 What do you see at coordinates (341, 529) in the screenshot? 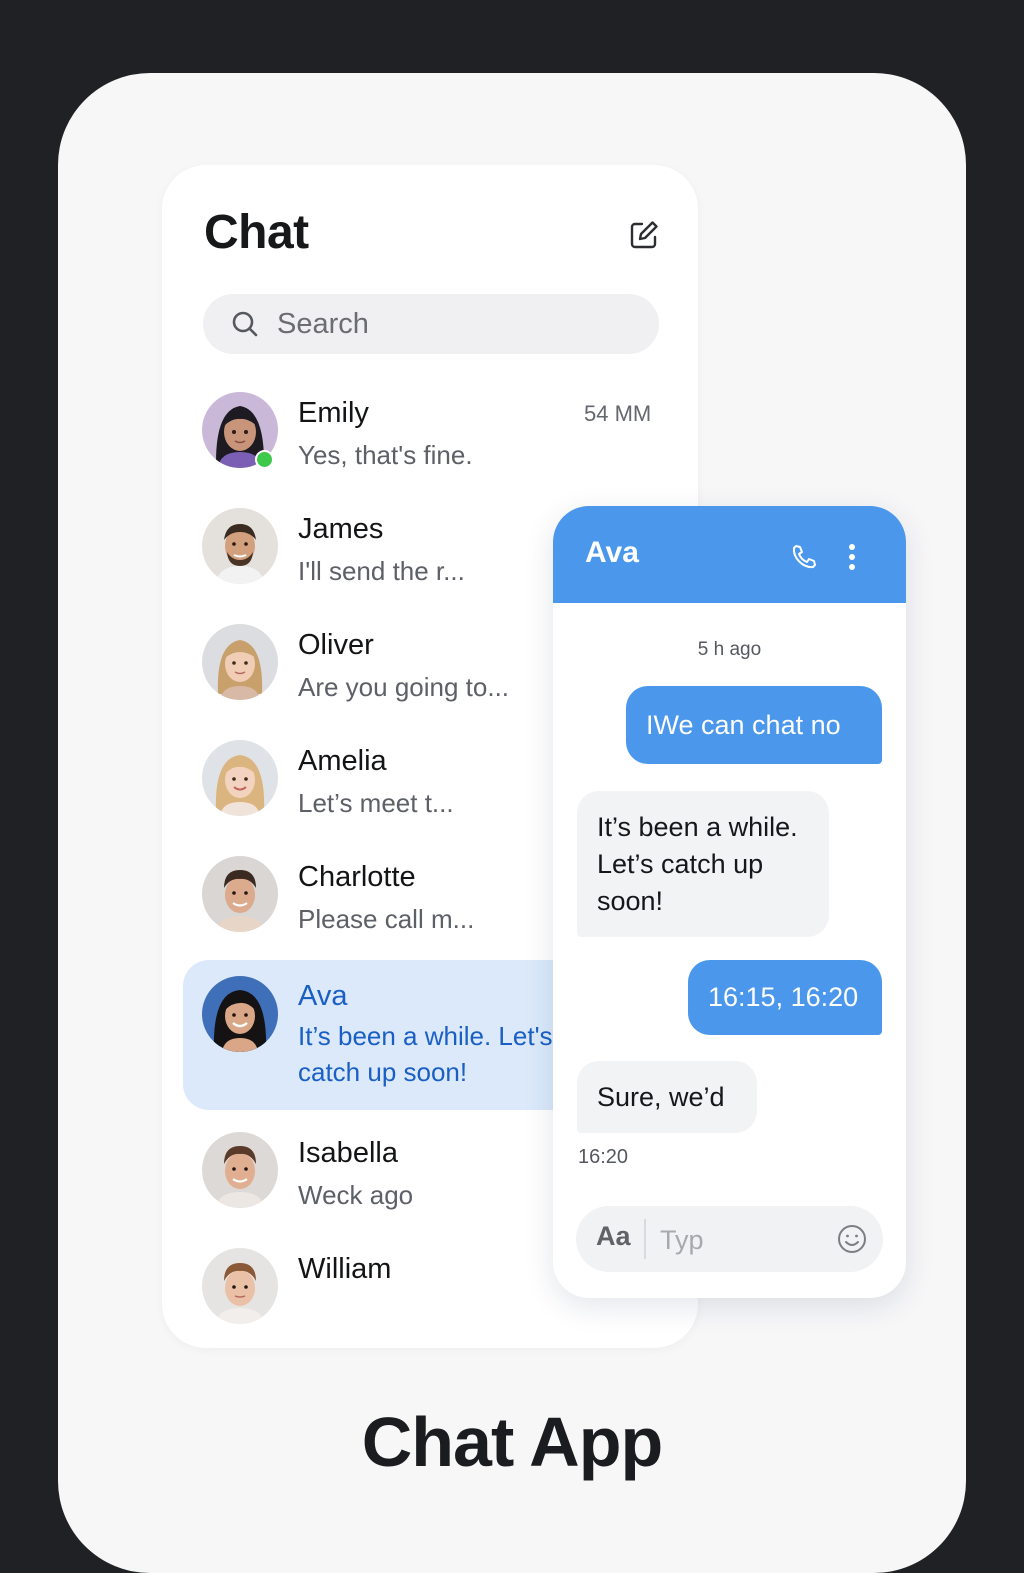
I see `contact-name: James` at bounding box center [341, 529].